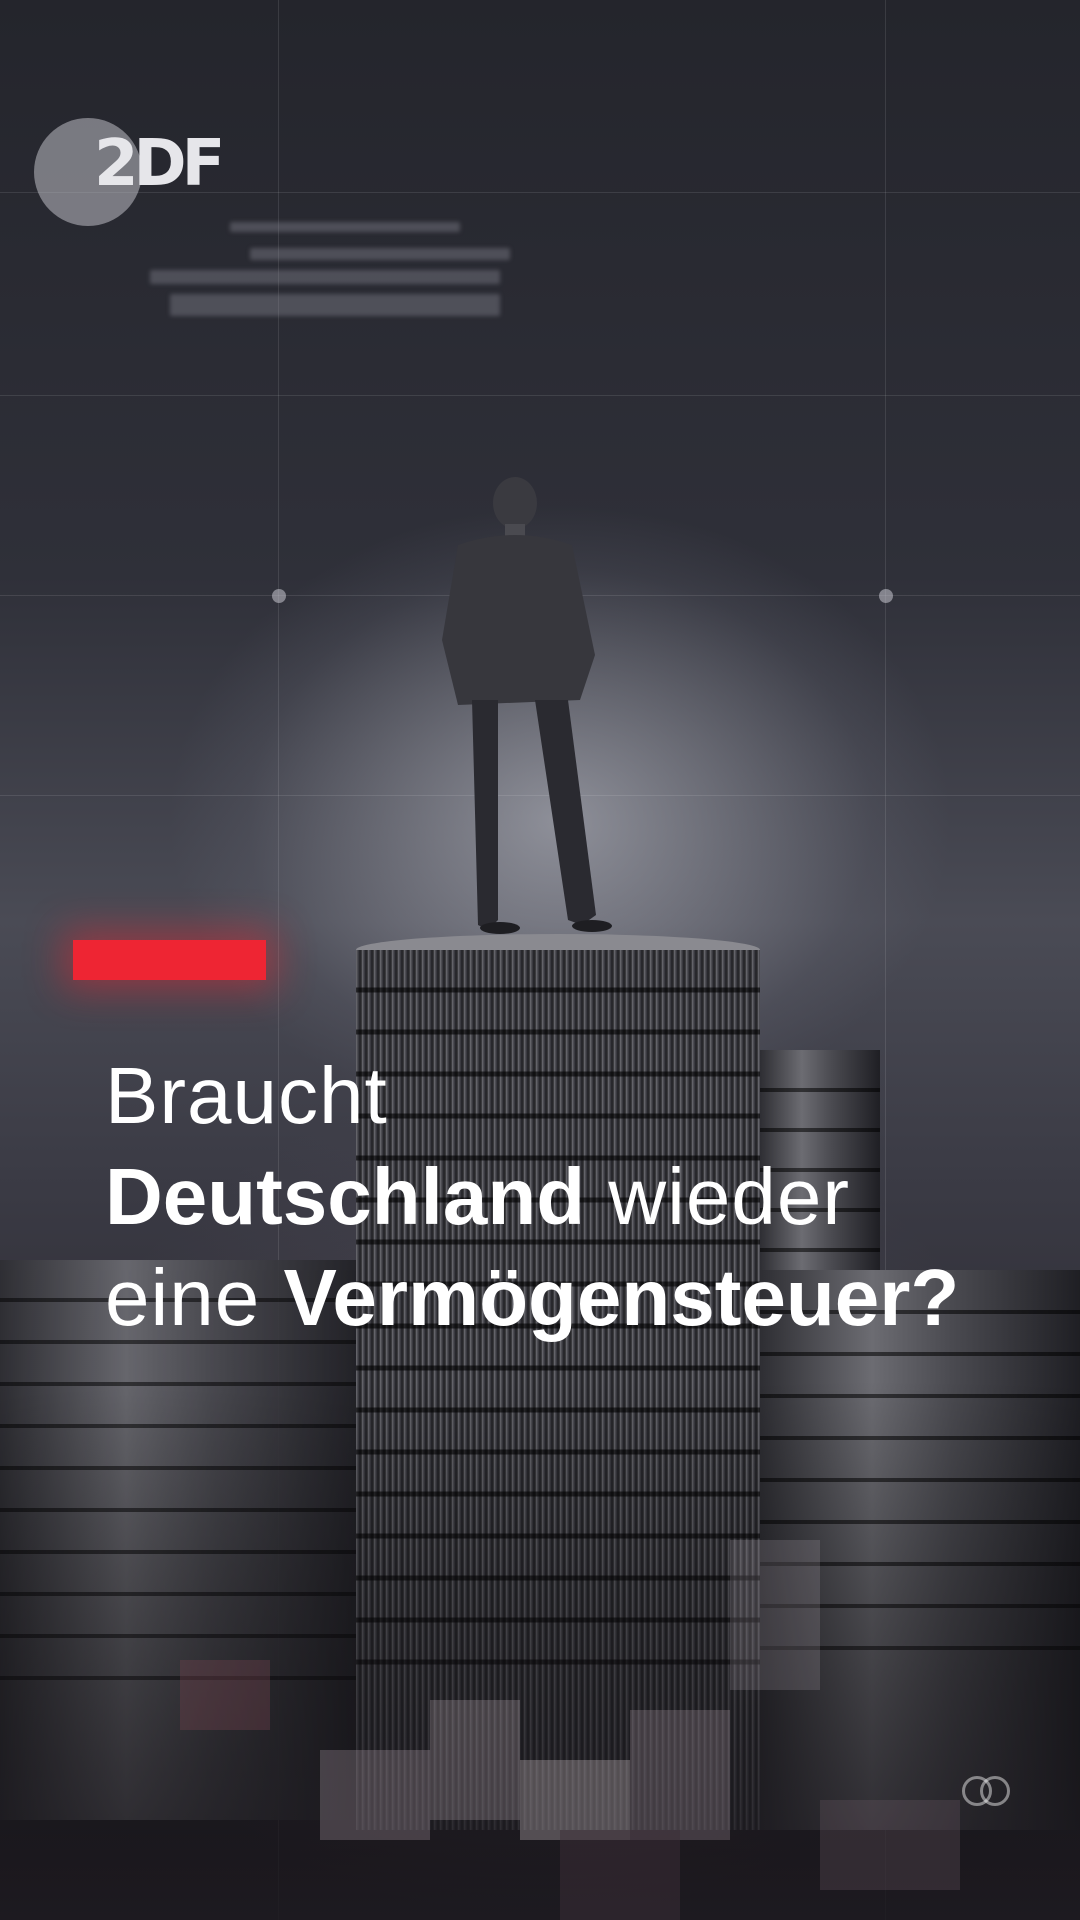 The image size is (1080, 1920). What do you see at coordinates (575, 1095) in the screenshot?
I see `headline-line-1: Braucht` at bounding box center [575, 1095].